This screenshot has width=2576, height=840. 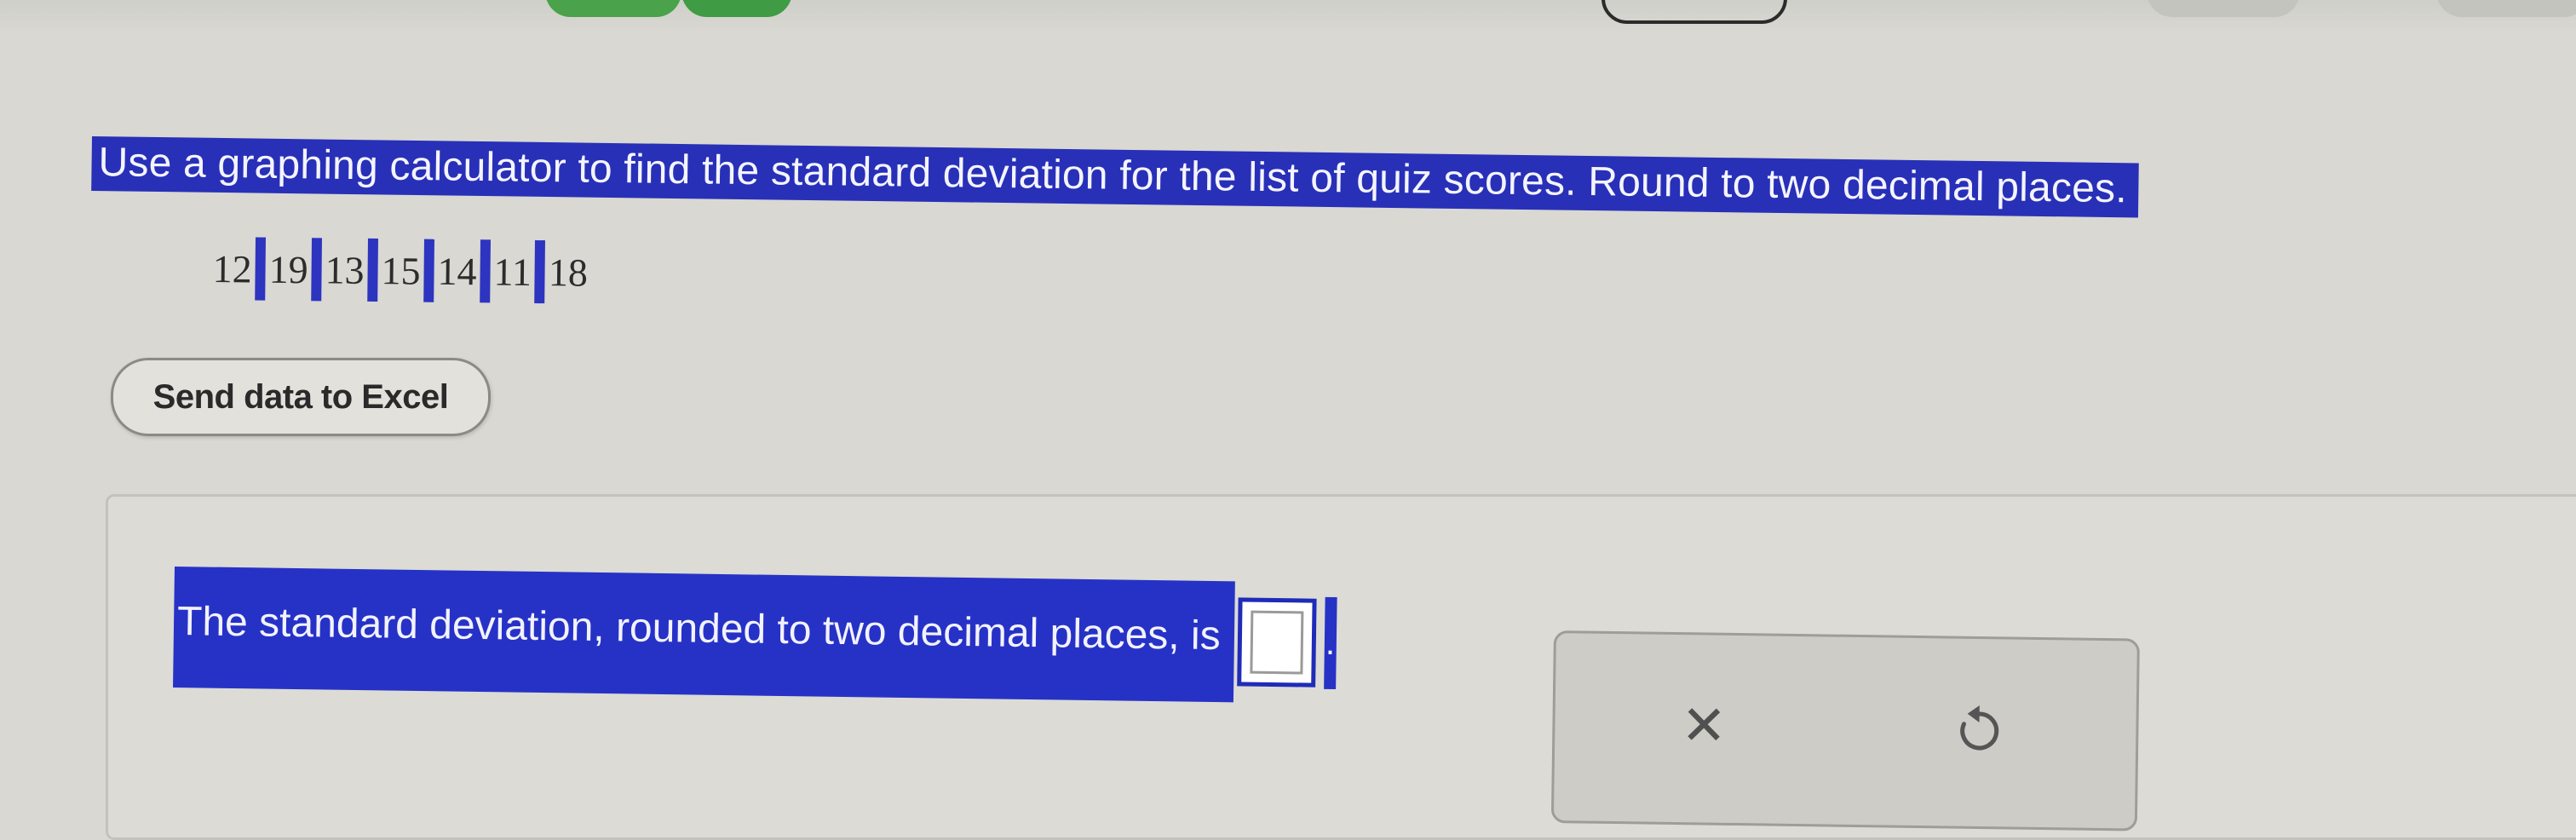 I want to click on top-outline-button, so click(x=1694, y=12).